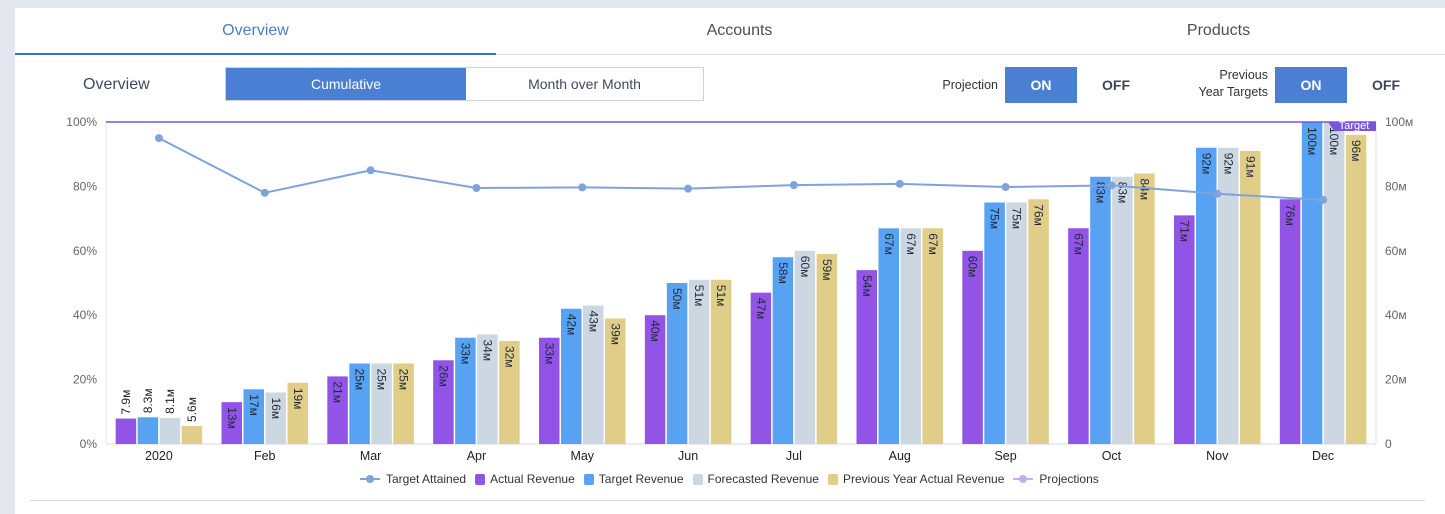  Describe the element at coordinates (972, 347) in the screenshot. I see `bar-actual` at that location.